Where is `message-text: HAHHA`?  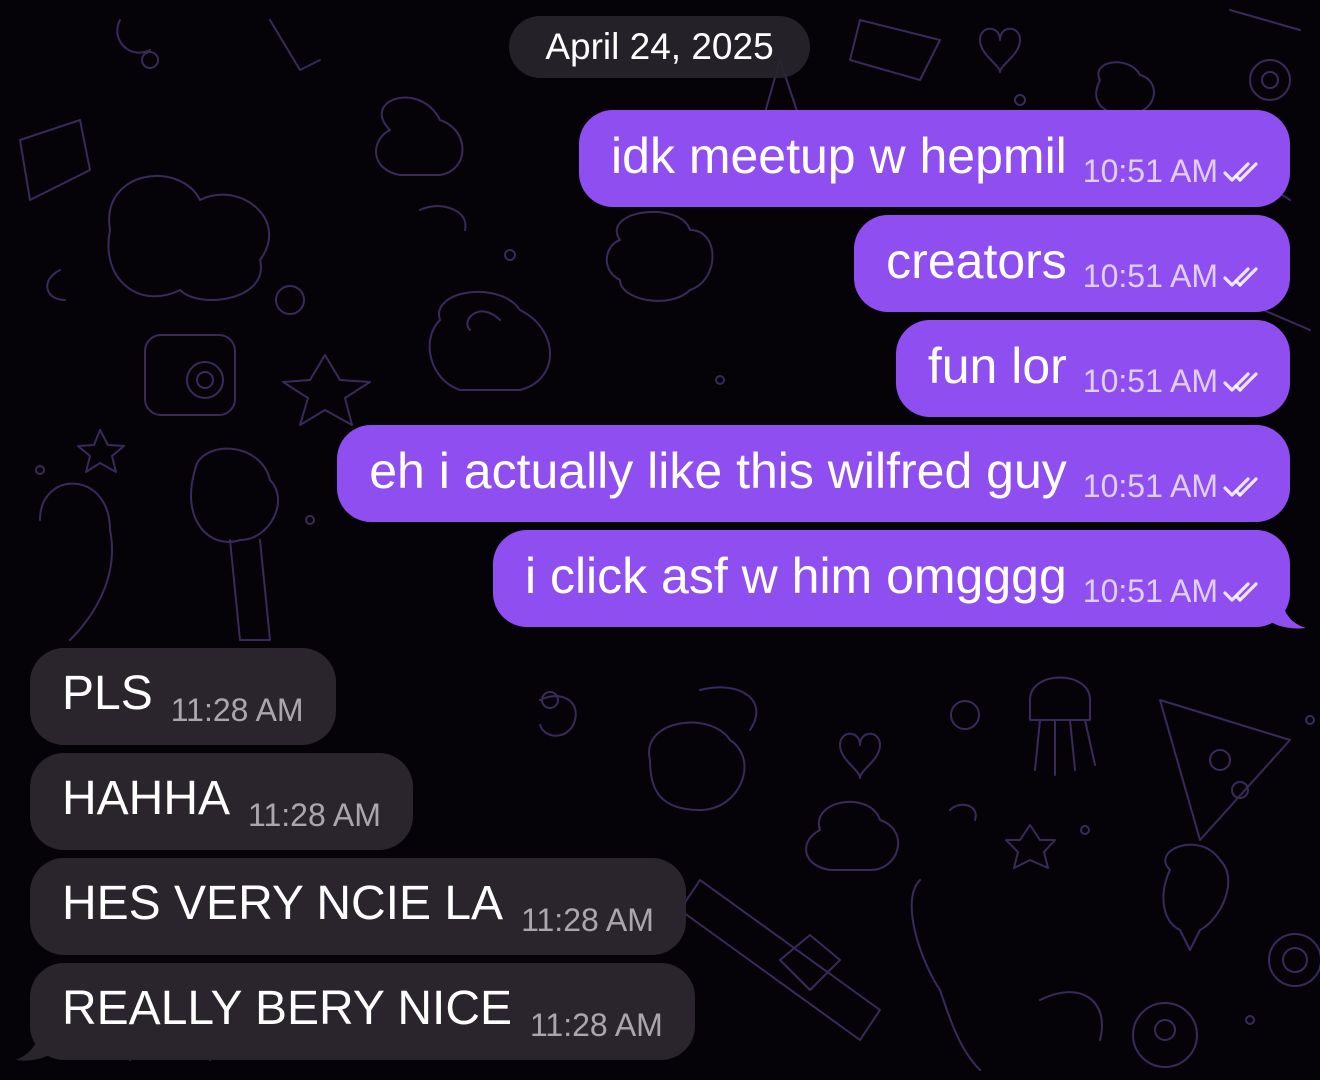
message-text: HAHHA is located at coordinates (146, 798).